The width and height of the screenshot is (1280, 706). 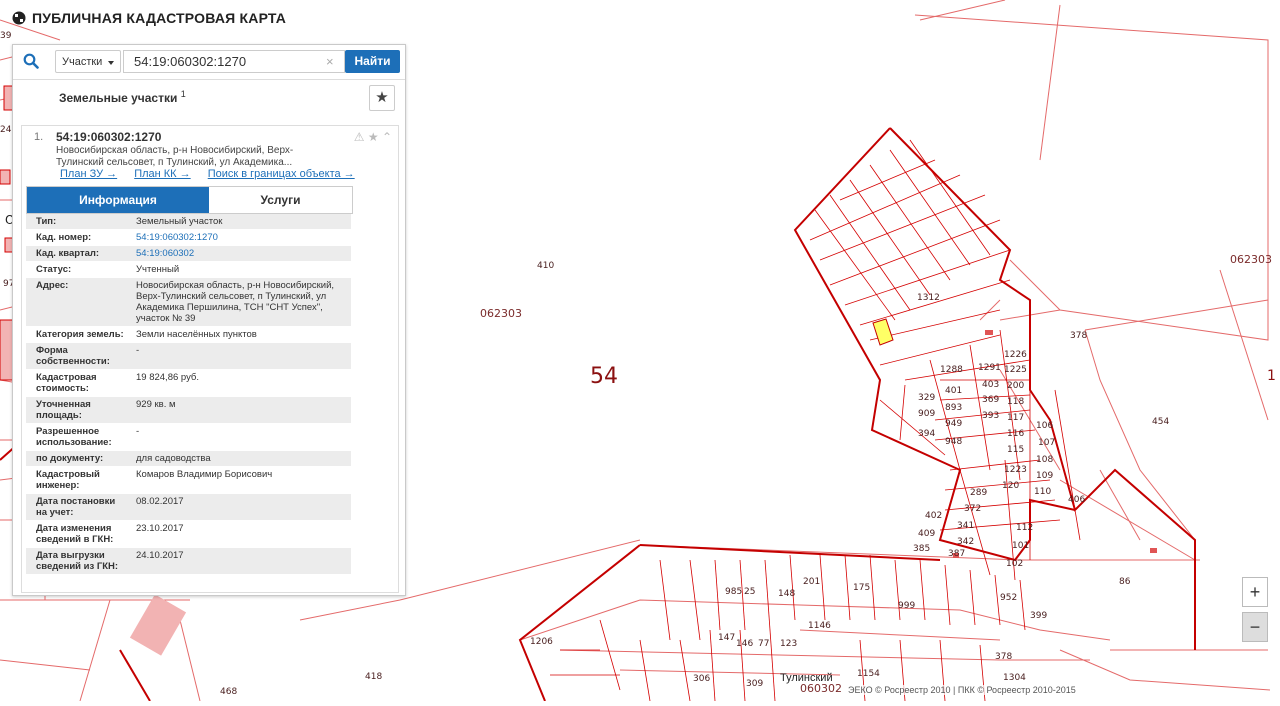 What do you see at coordinates (1015, 370) in the screenshot?
I see `svg-text: 1225` at bounding box center [1015, 370].